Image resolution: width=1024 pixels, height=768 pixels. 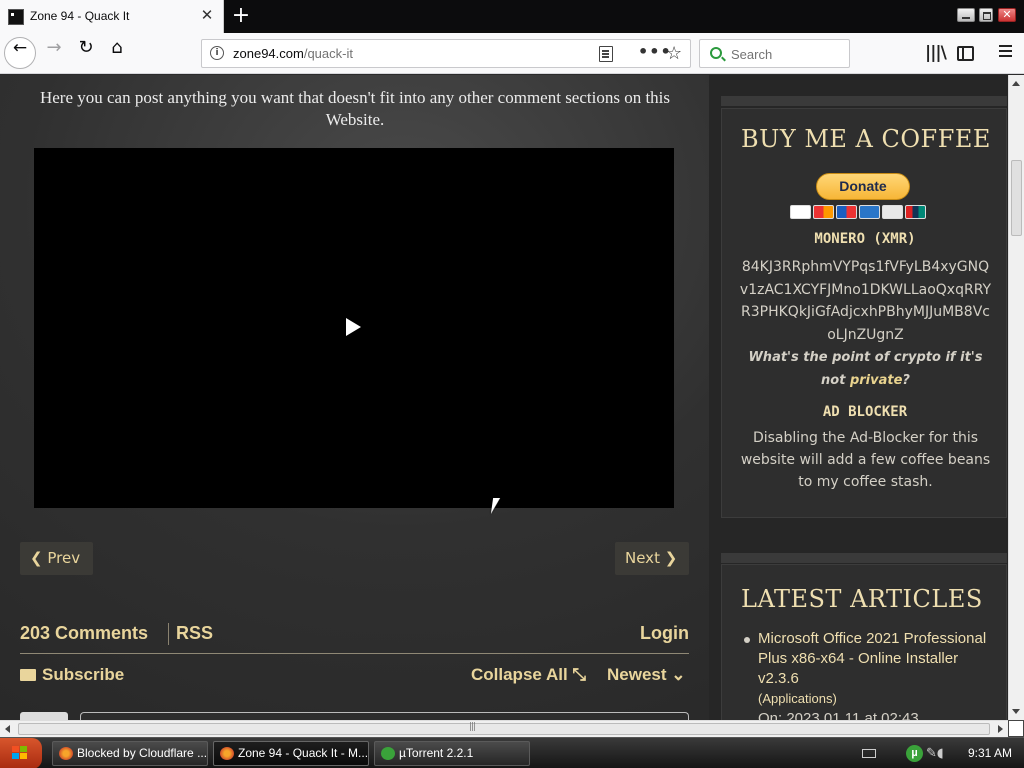 I want to click on monero-label: MONERO (XMR), so click(x=865, y=239).